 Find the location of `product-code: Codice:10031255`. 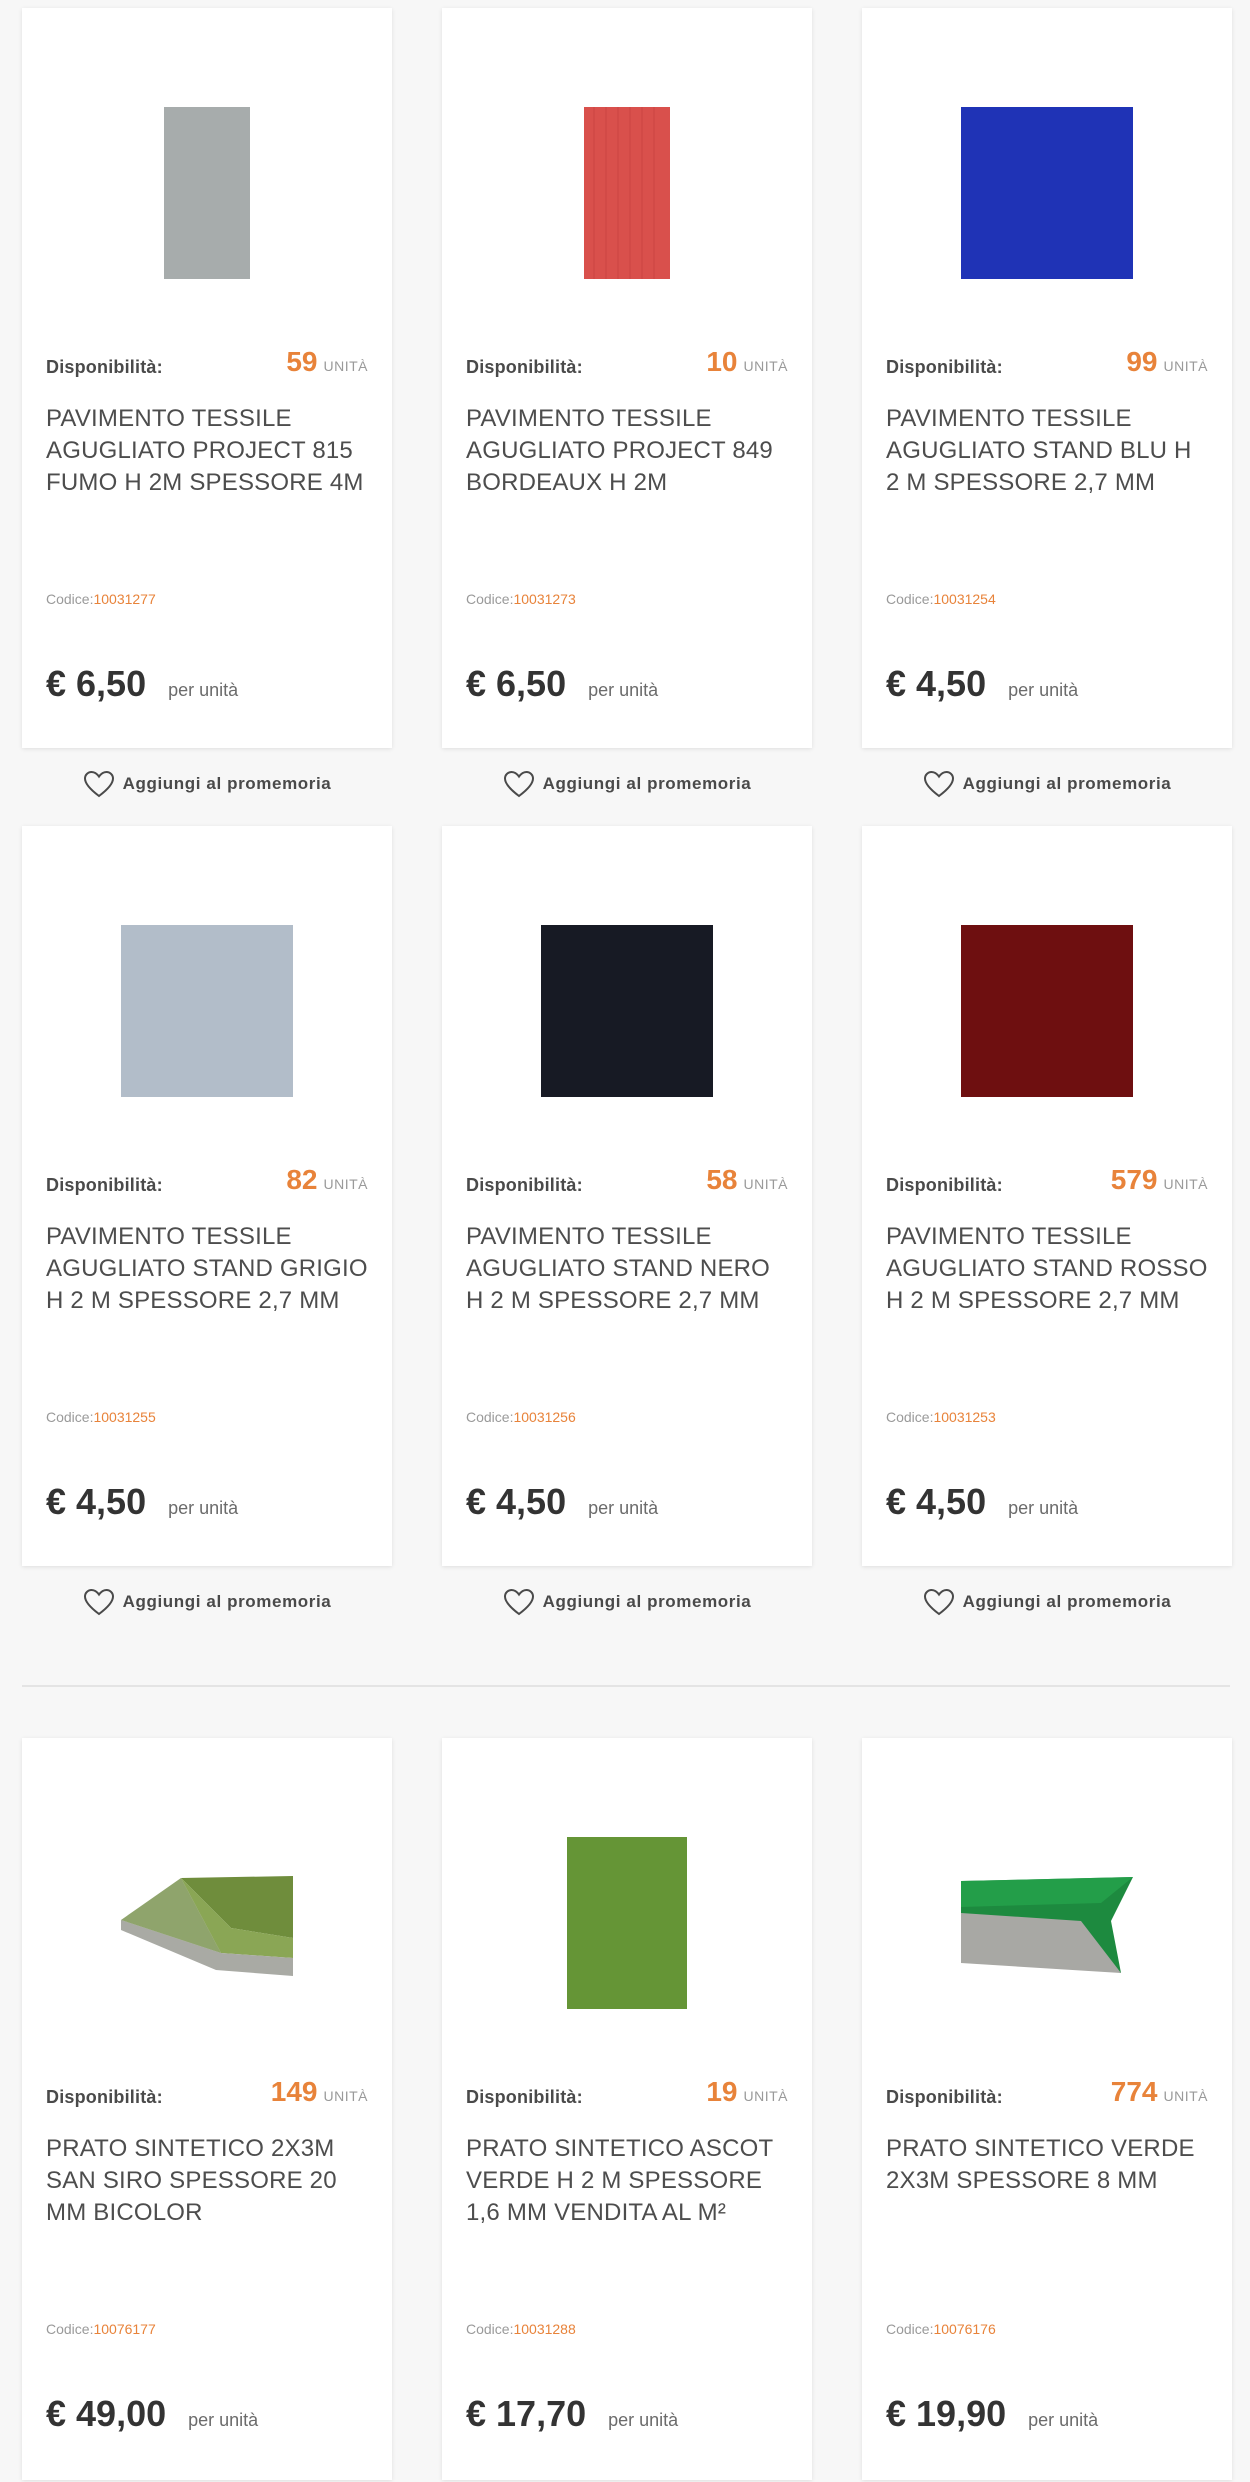

product-code: Codice:10031255 is located at coordinates (207, 1417).